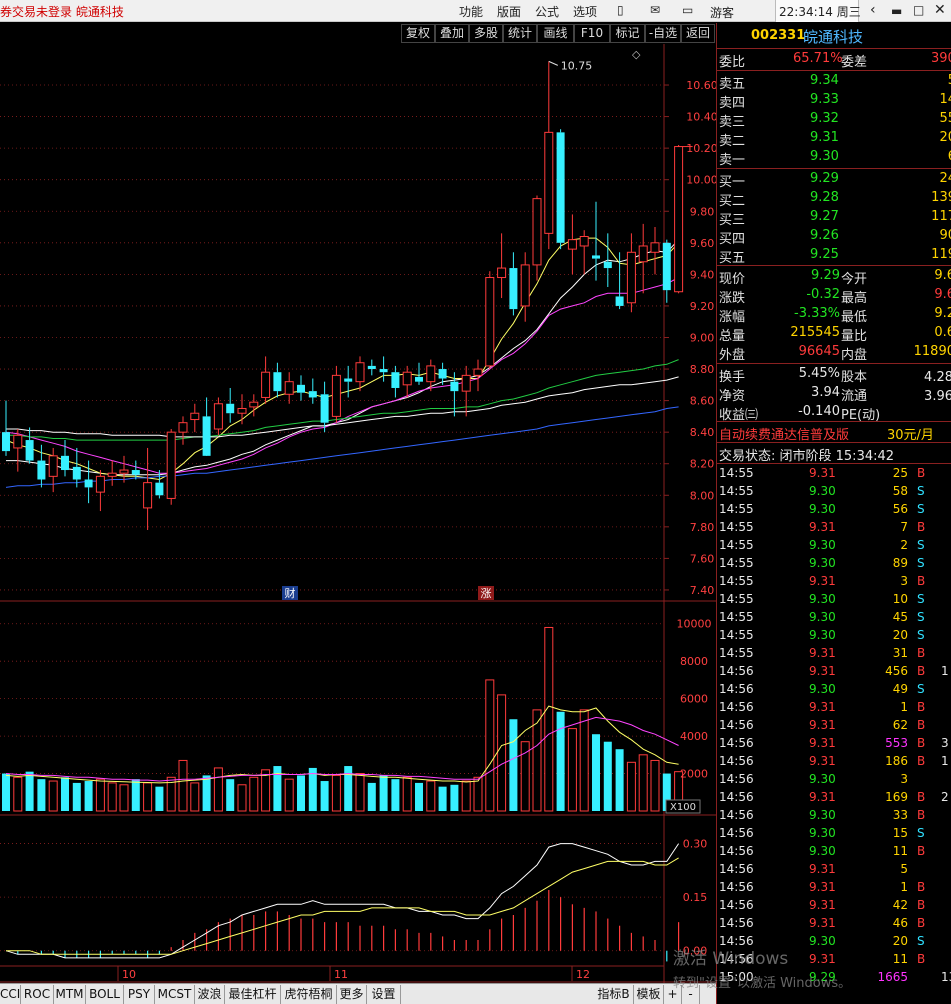  What do you see at coordinates (418, 33) in the screenshot?
I see `fuquan-button: 复权` at bounding box center [418, 33].